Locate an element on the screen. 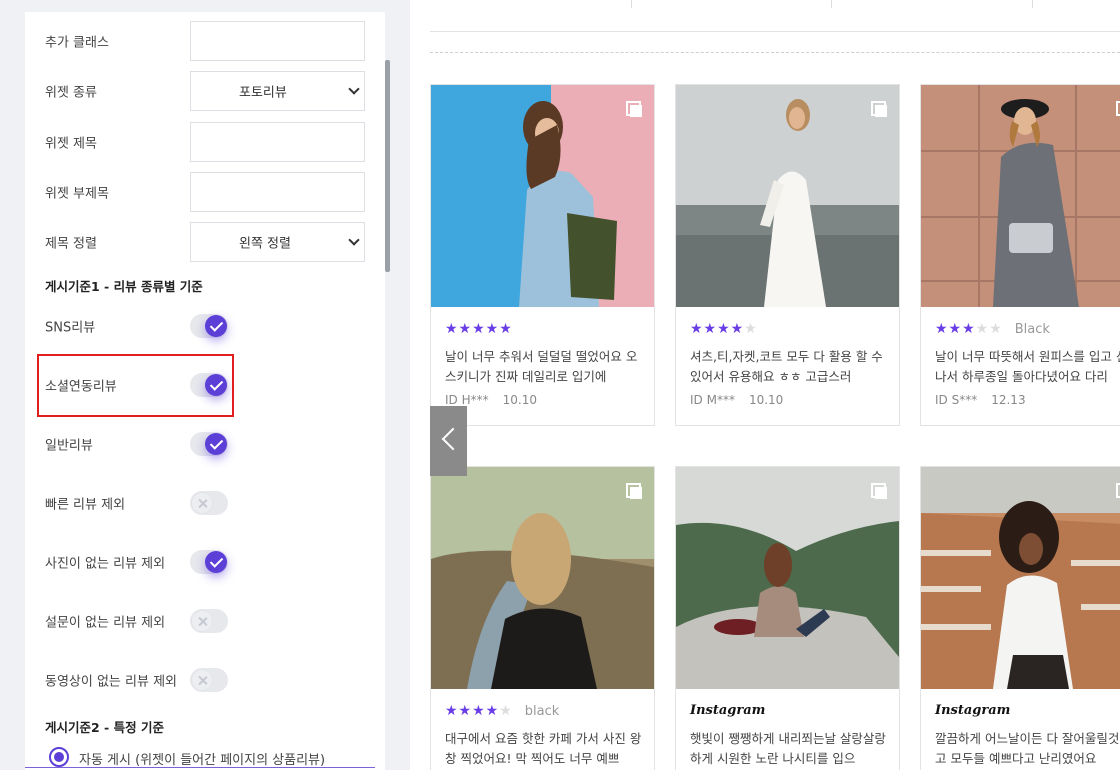 The image size is (1120, 770). extra-class-row: 추가 클래스 is located at coordinates (205, 41).